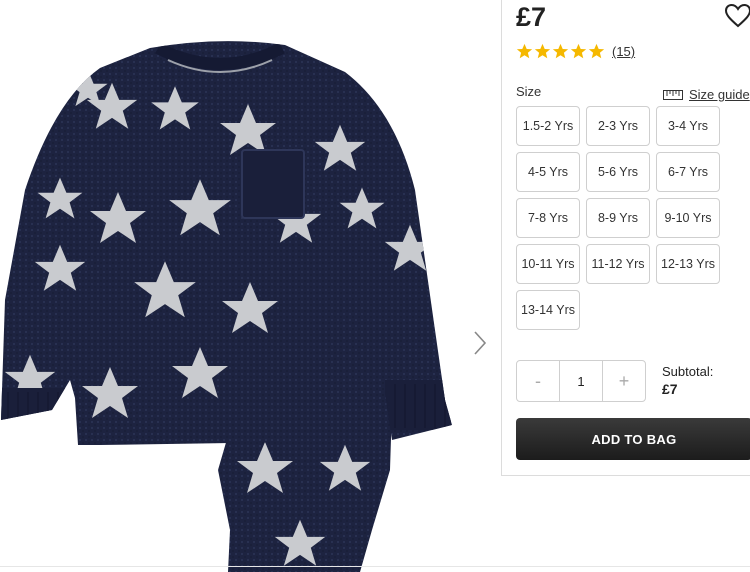  I want to click on size-option: 11-12 Yrs, so click(618, 264).